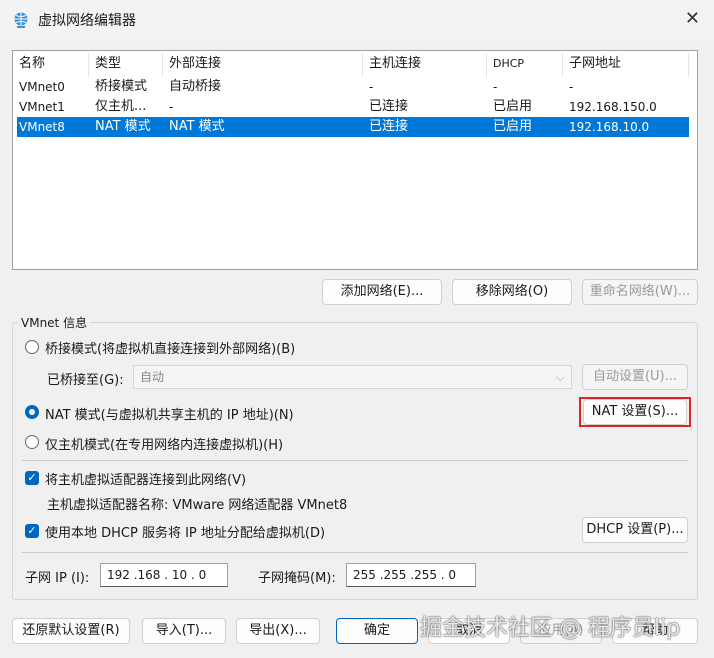  Describe the element at coordinates (42, 87) in the screenshot. I see `cell-name: VMnet0` at that location.